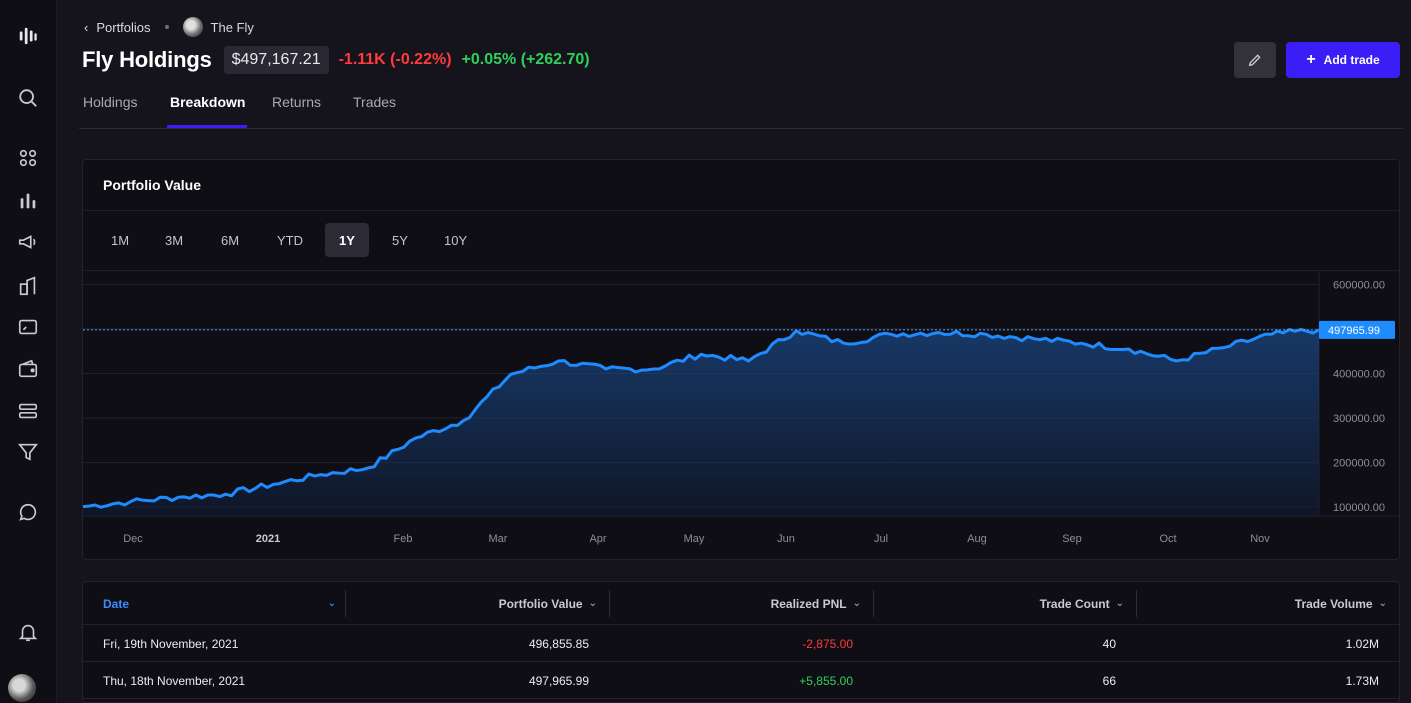  Describe the element at coordinates (1109, 680) in the screenshot. I see `cell-trade-count: 66` at that location.